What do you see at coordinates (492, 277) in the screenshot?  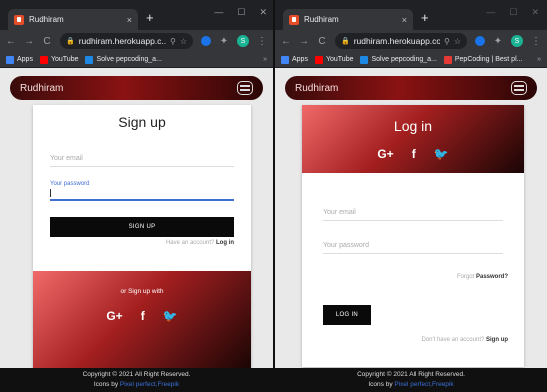 I see `forgot-password-link: Password?` at bounding box center [492, 277].